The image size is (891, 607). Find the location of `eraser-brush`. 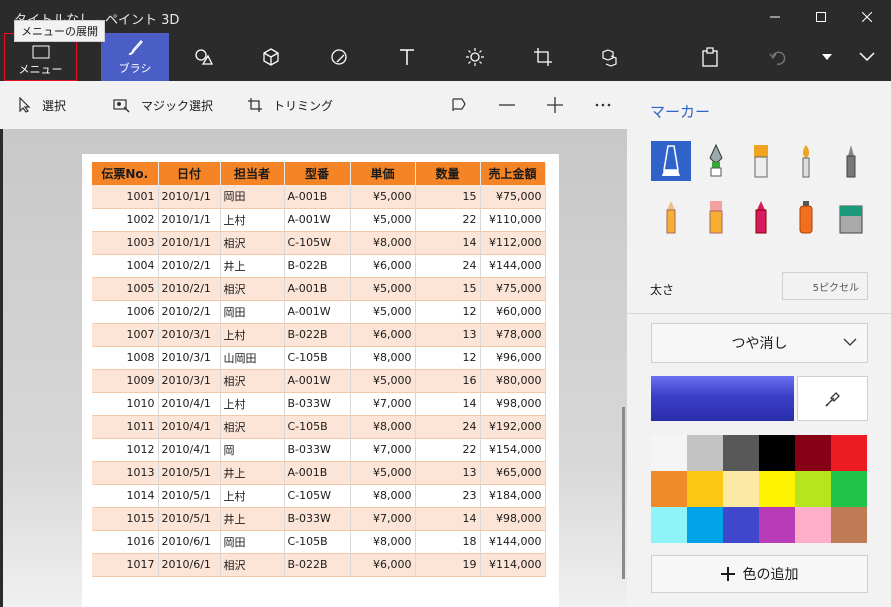

eraser-brush is located at coordinates (716, 217).